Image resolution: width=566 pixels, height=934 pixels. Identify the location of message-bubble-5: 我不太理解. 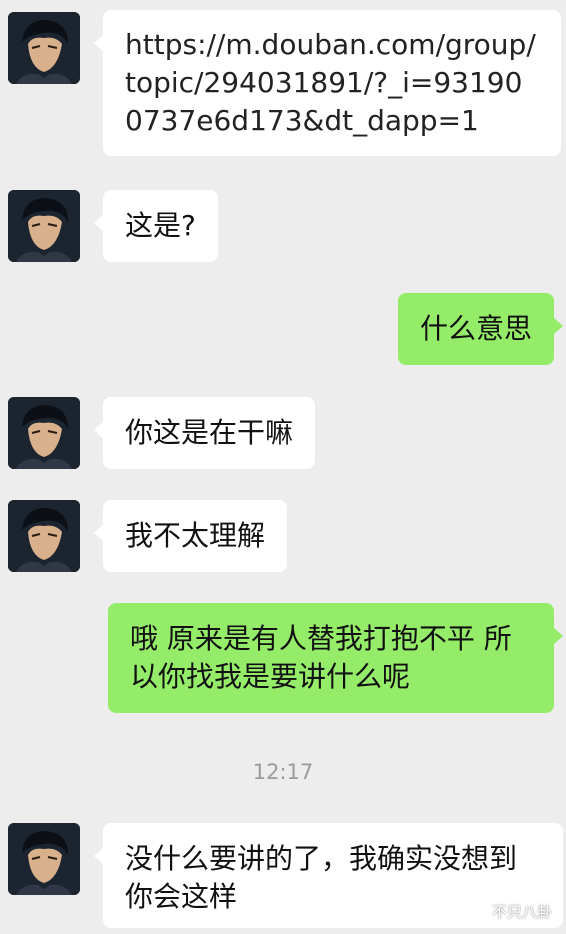
(190, 536).